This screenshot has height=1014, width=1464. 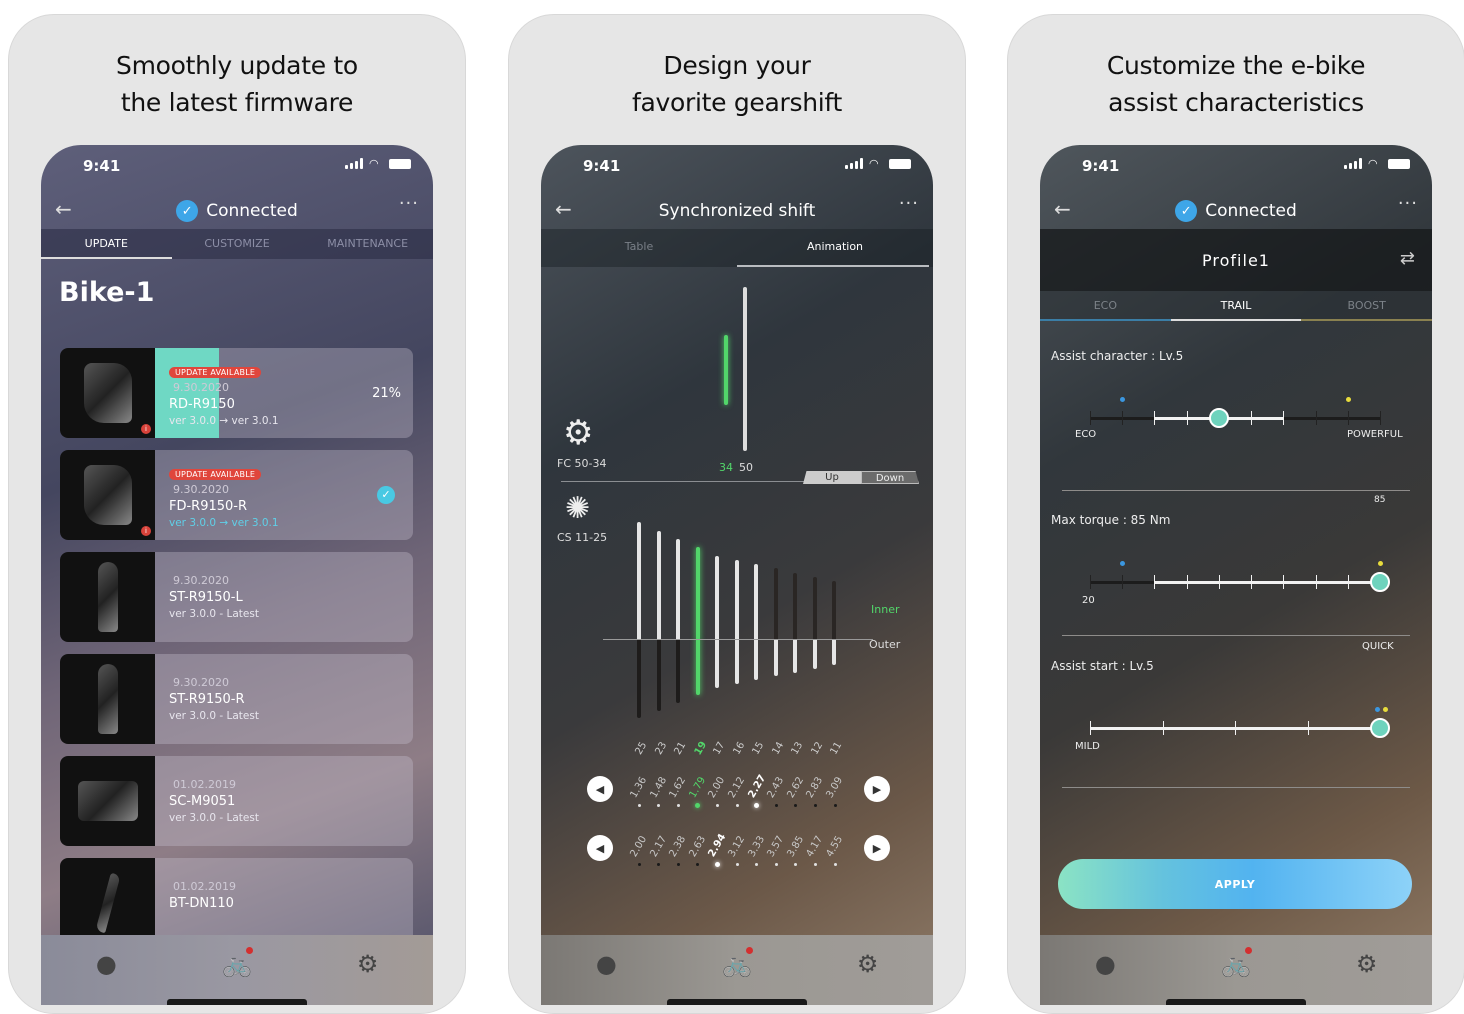 I want to click on torque-value-label: 85, so click(x=1380, y=500).